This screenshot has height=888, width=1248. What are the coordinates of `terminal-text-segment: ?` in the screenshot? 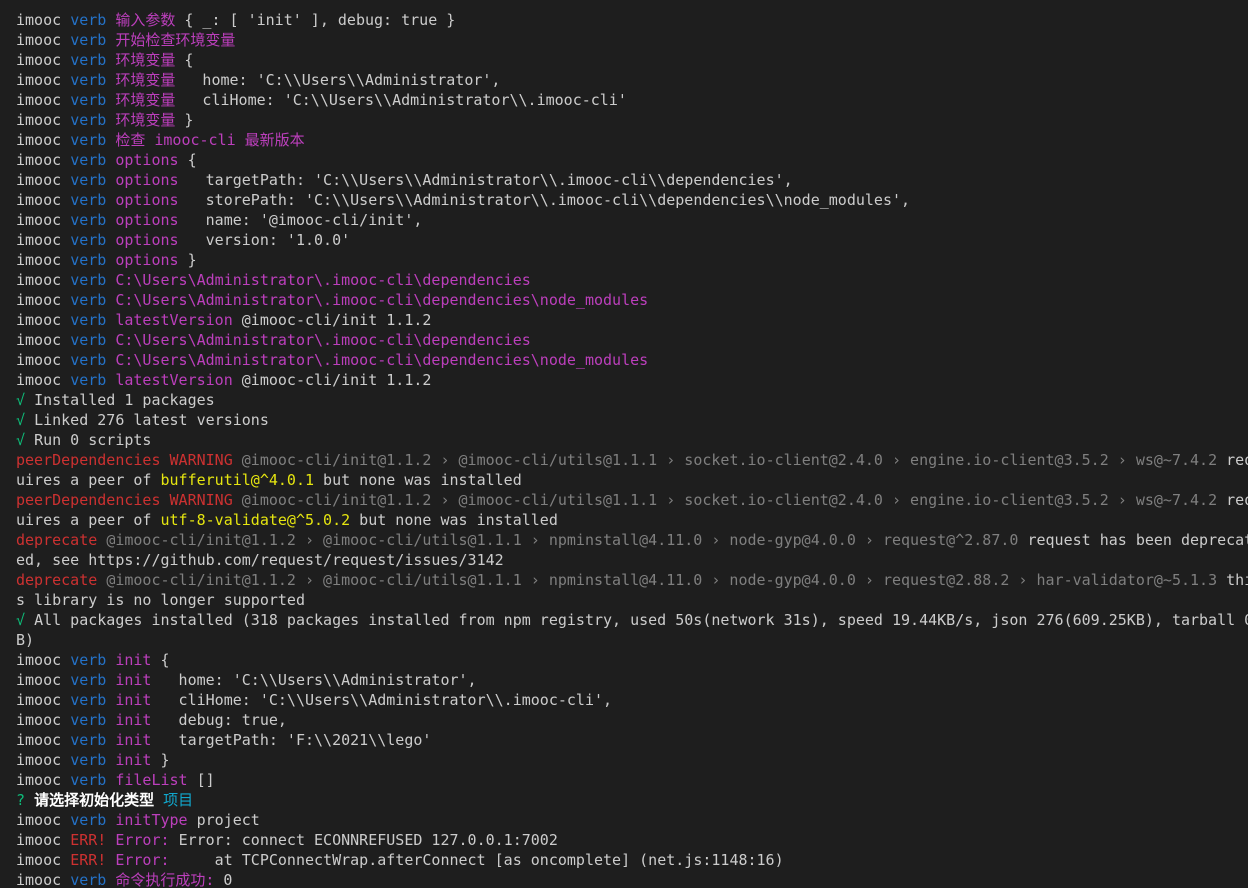 It's located at (25, 800).